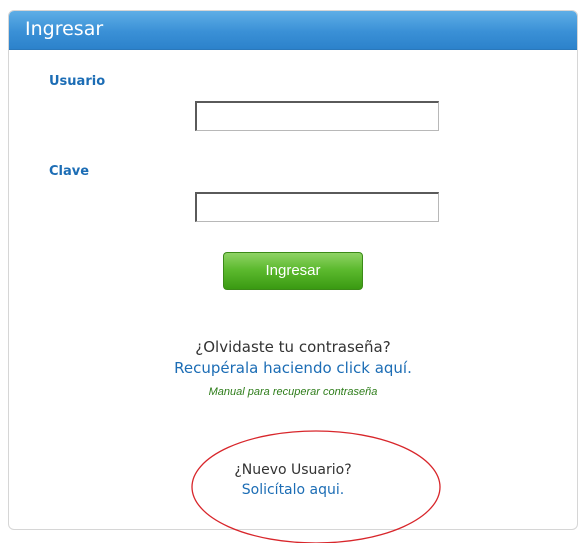 This screenshot has height=543, width=580. I want to click on login-button: Ingresar, so click(293, 271).